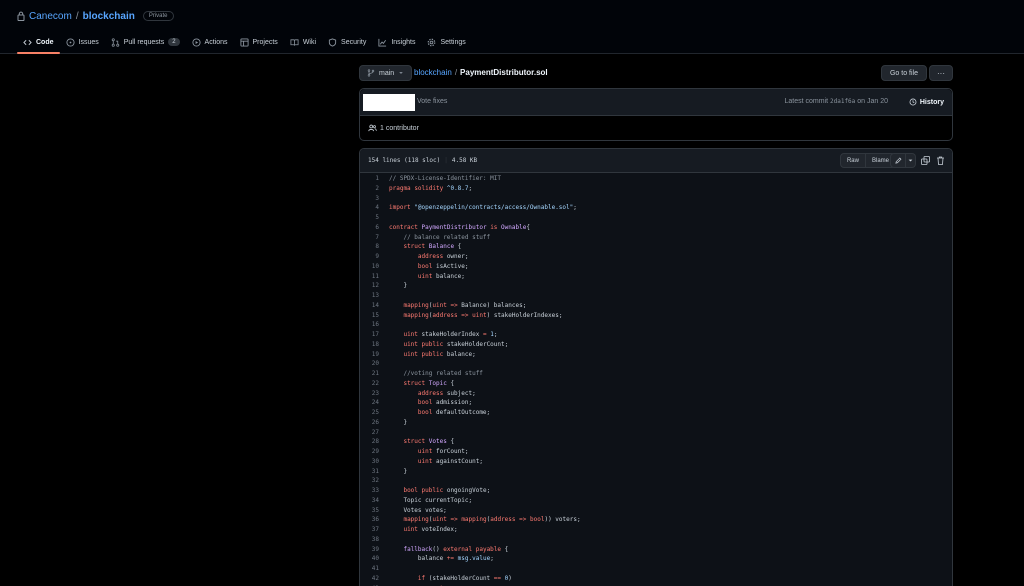  I want to click on line-number: 9, so click(369, 257).